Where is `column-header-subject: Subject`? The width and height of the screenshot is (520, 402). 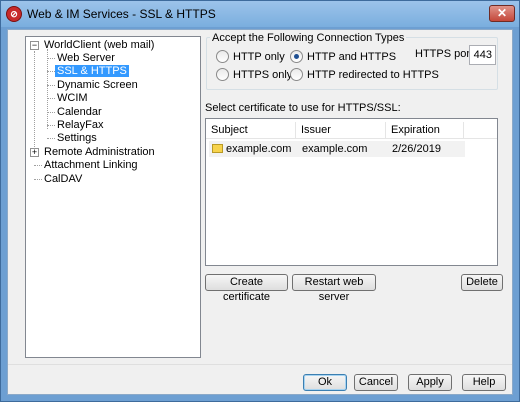 column-header-subject: Subject is located at coordinates (251, 130).